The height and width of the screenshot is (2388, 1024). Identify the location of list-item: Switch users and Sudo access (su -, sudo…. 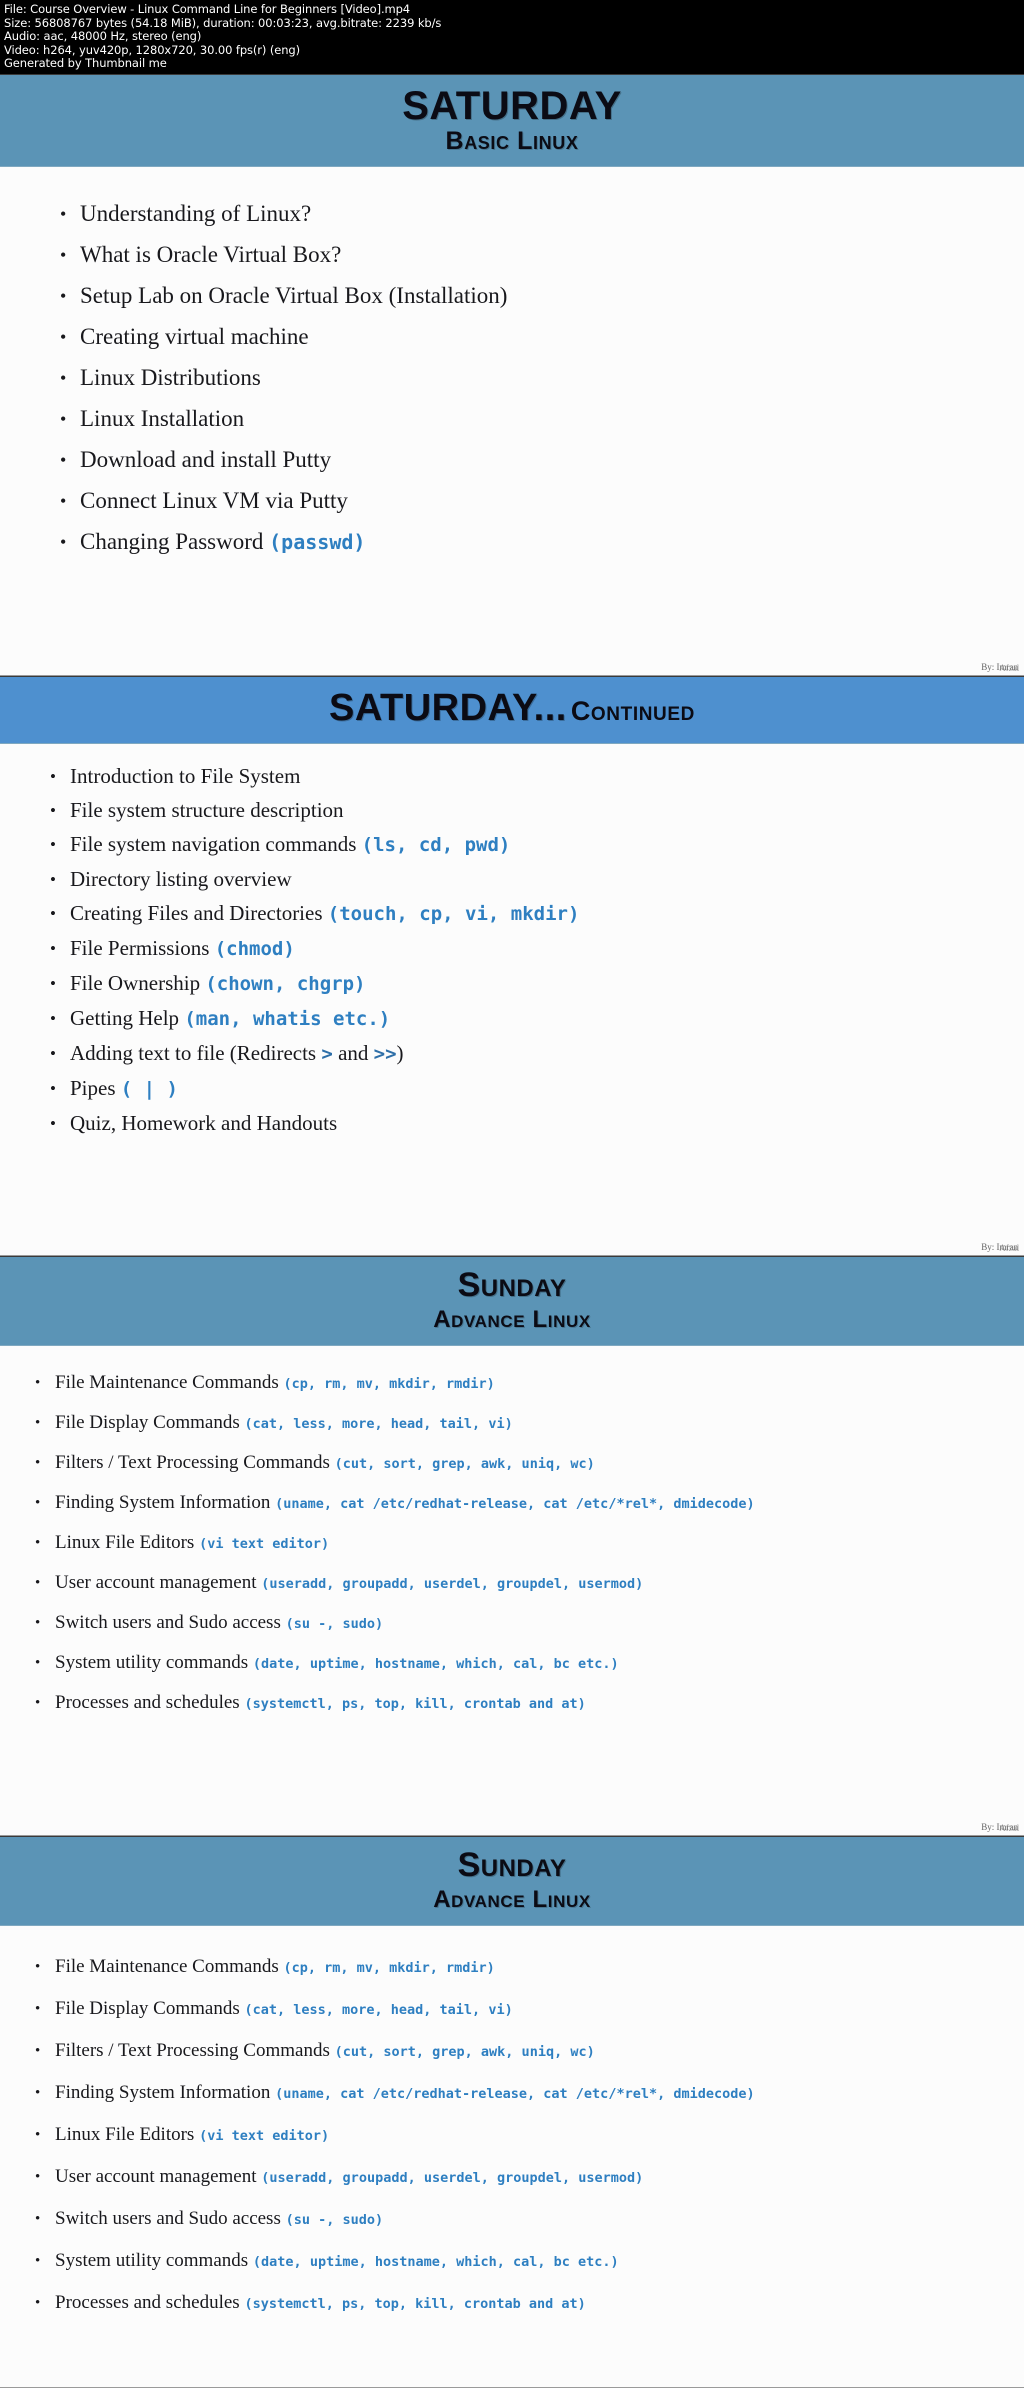
(529, 2219).